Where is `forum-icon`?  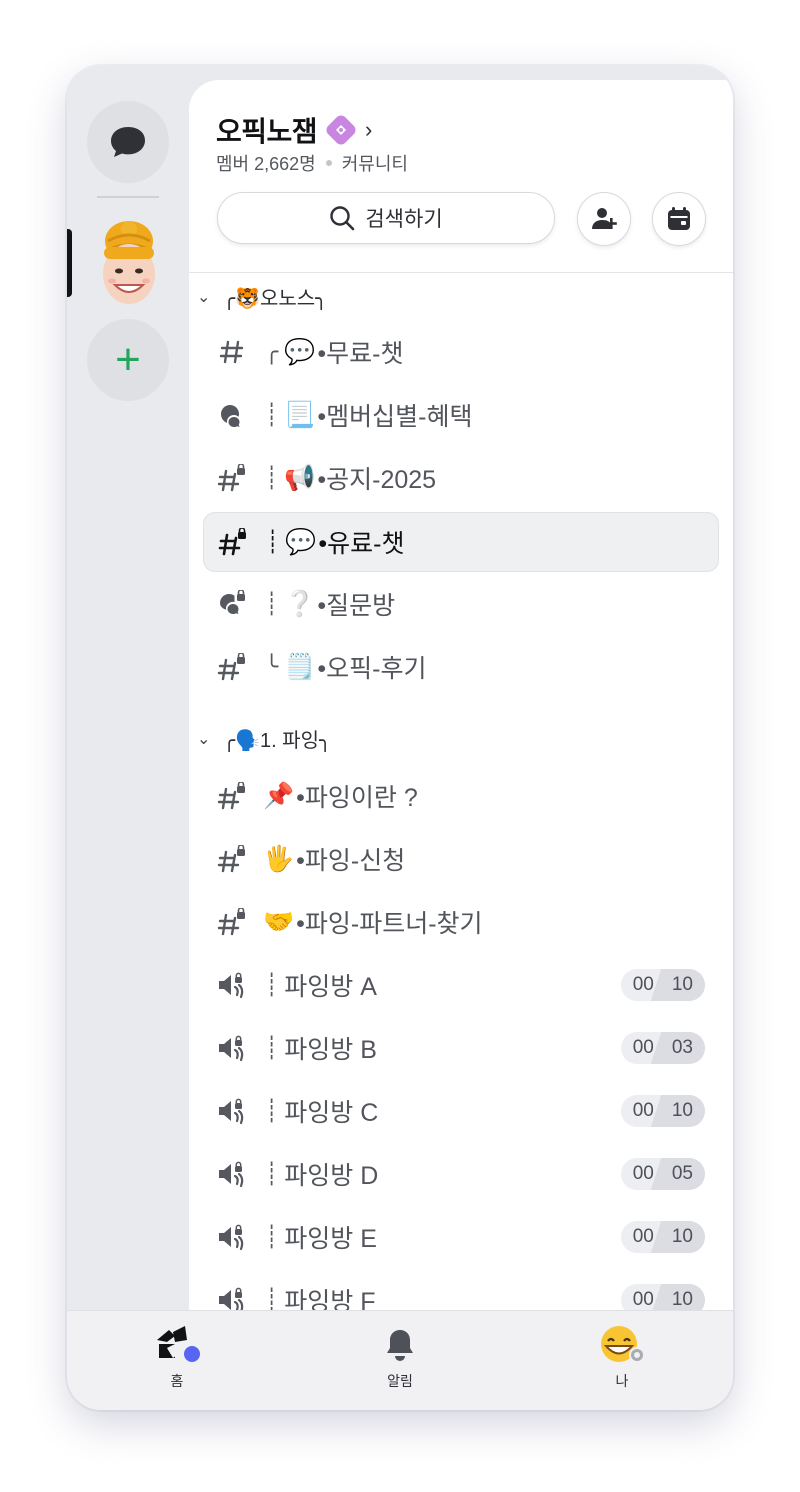 forum-icon is located at coordinates (232, 415).